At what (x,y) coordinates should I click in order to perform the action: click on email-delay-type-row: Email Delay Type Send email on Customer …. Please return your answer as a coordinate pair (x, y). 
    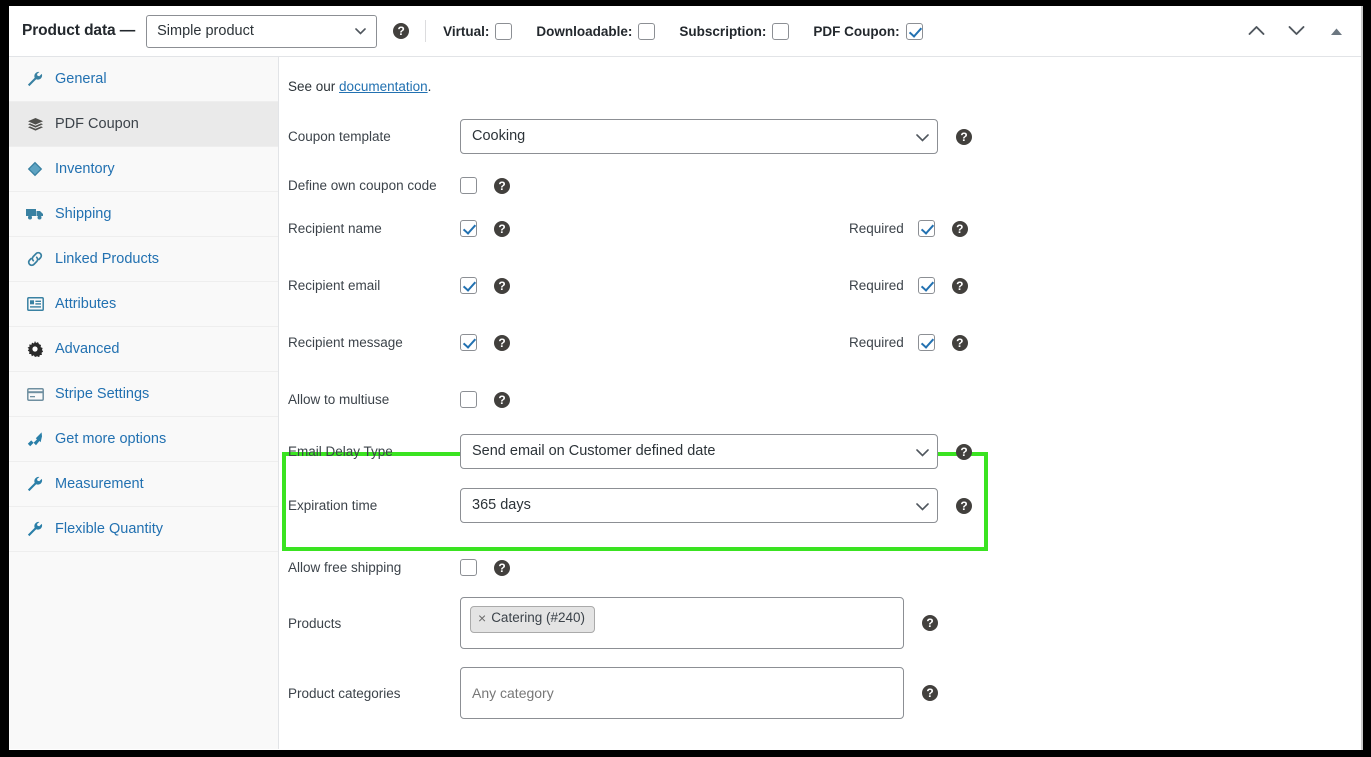
    Looking at the image, I should click on (820, 451).